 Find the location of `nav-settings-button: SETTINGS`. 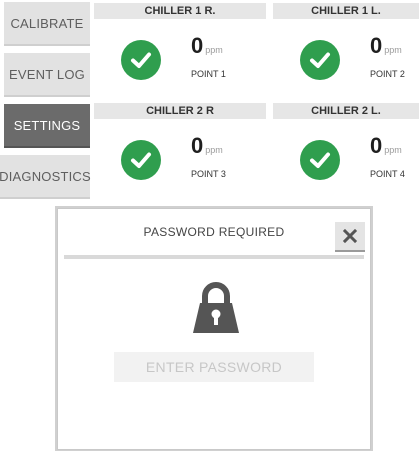

nav-settings-button: SETTINGS is located at coordinates (47, 126).